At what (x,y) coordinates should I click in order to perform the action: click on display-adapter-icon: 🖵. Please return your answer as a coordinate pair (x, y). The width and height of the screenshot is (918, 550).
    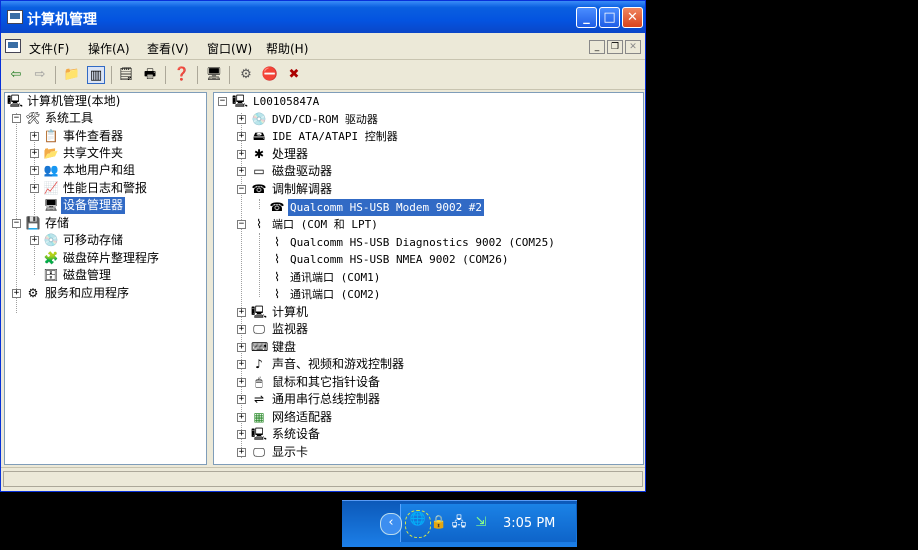
    Looking at the image, I should click on (259, 452).